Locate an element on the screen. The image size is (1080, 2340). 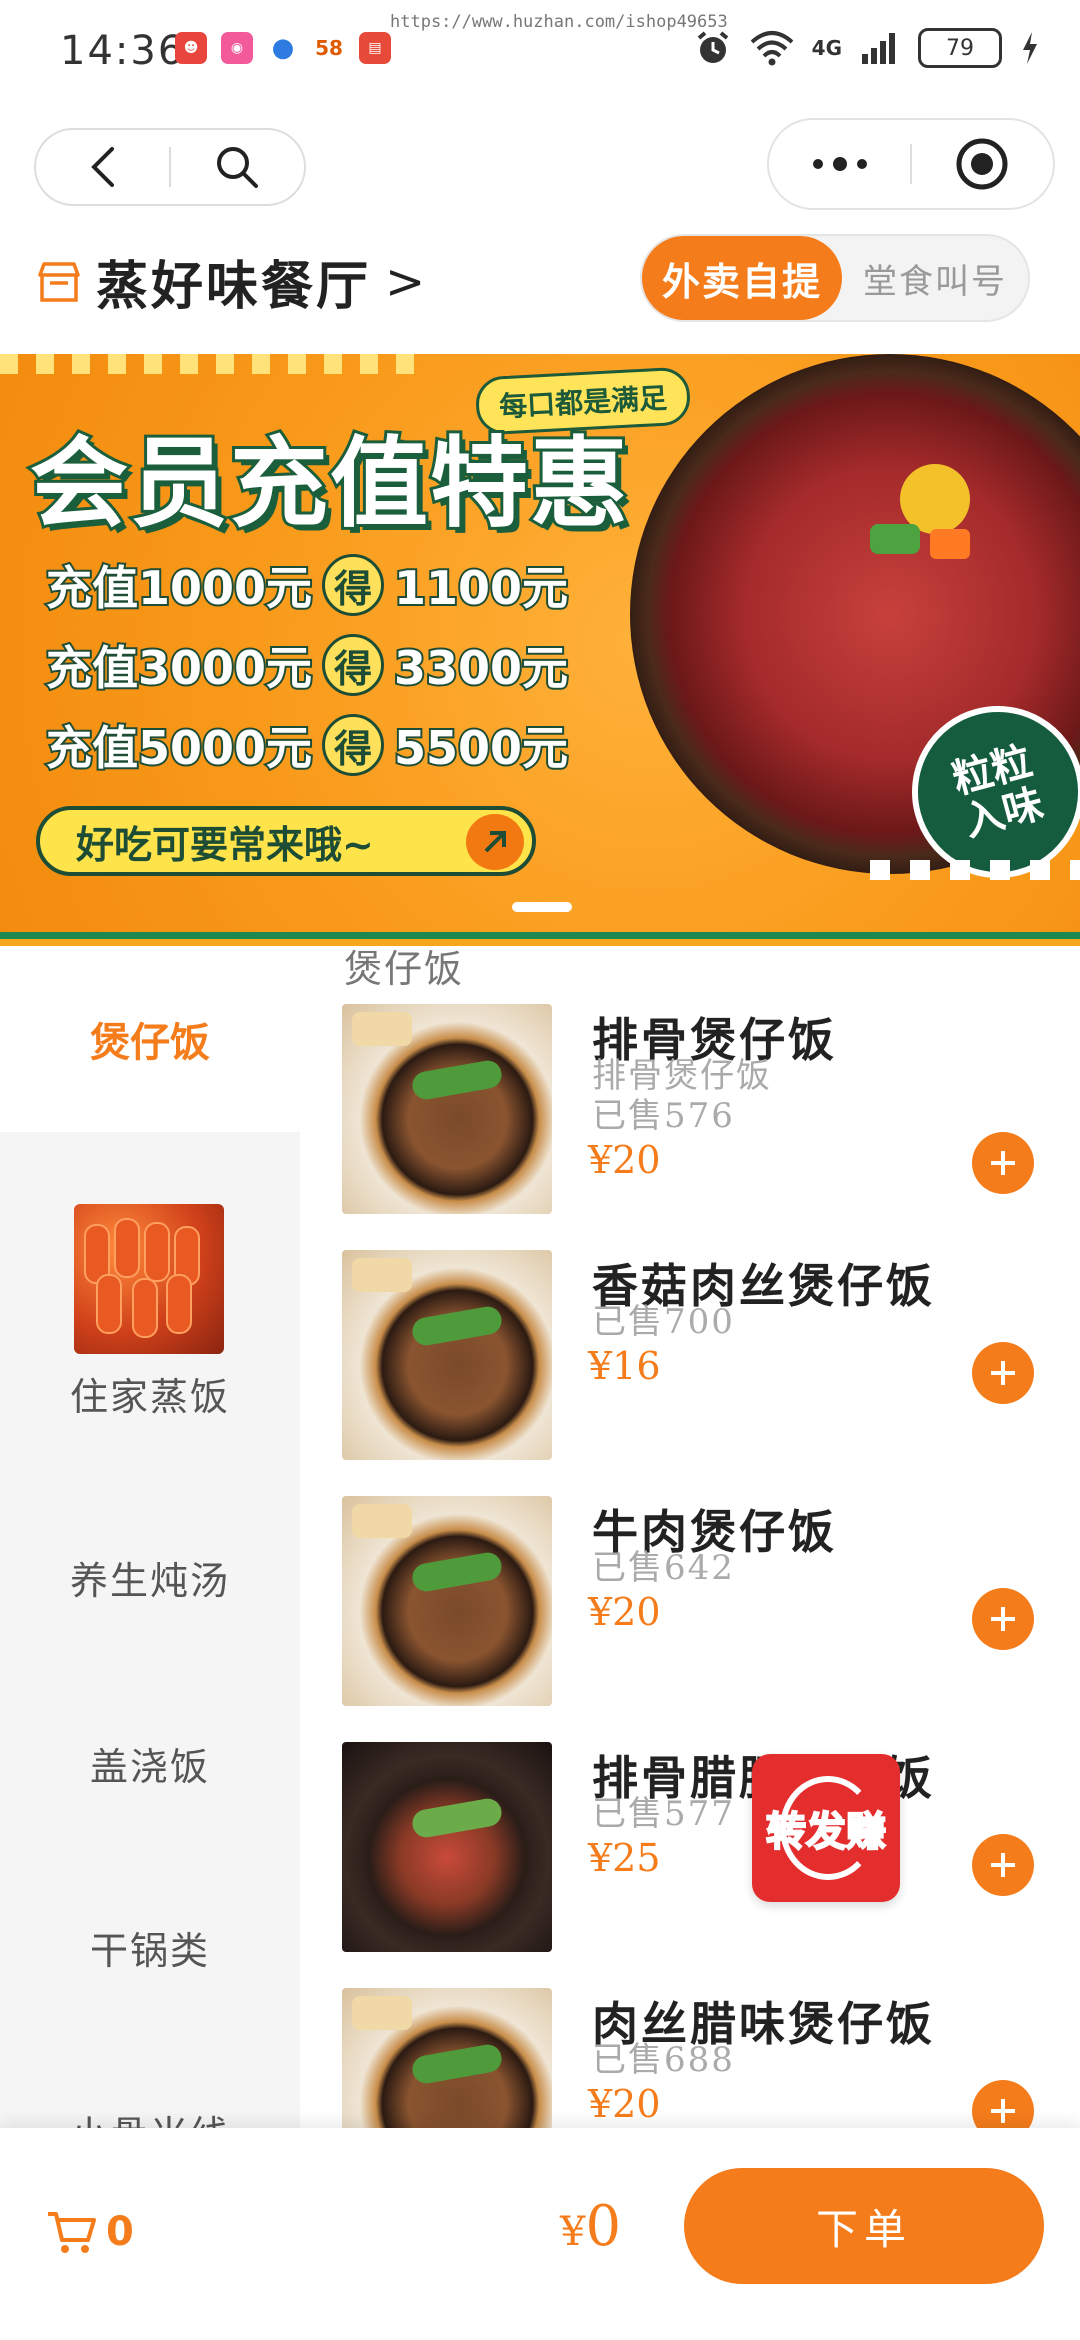
back-button is located at coordinates (102, 167).